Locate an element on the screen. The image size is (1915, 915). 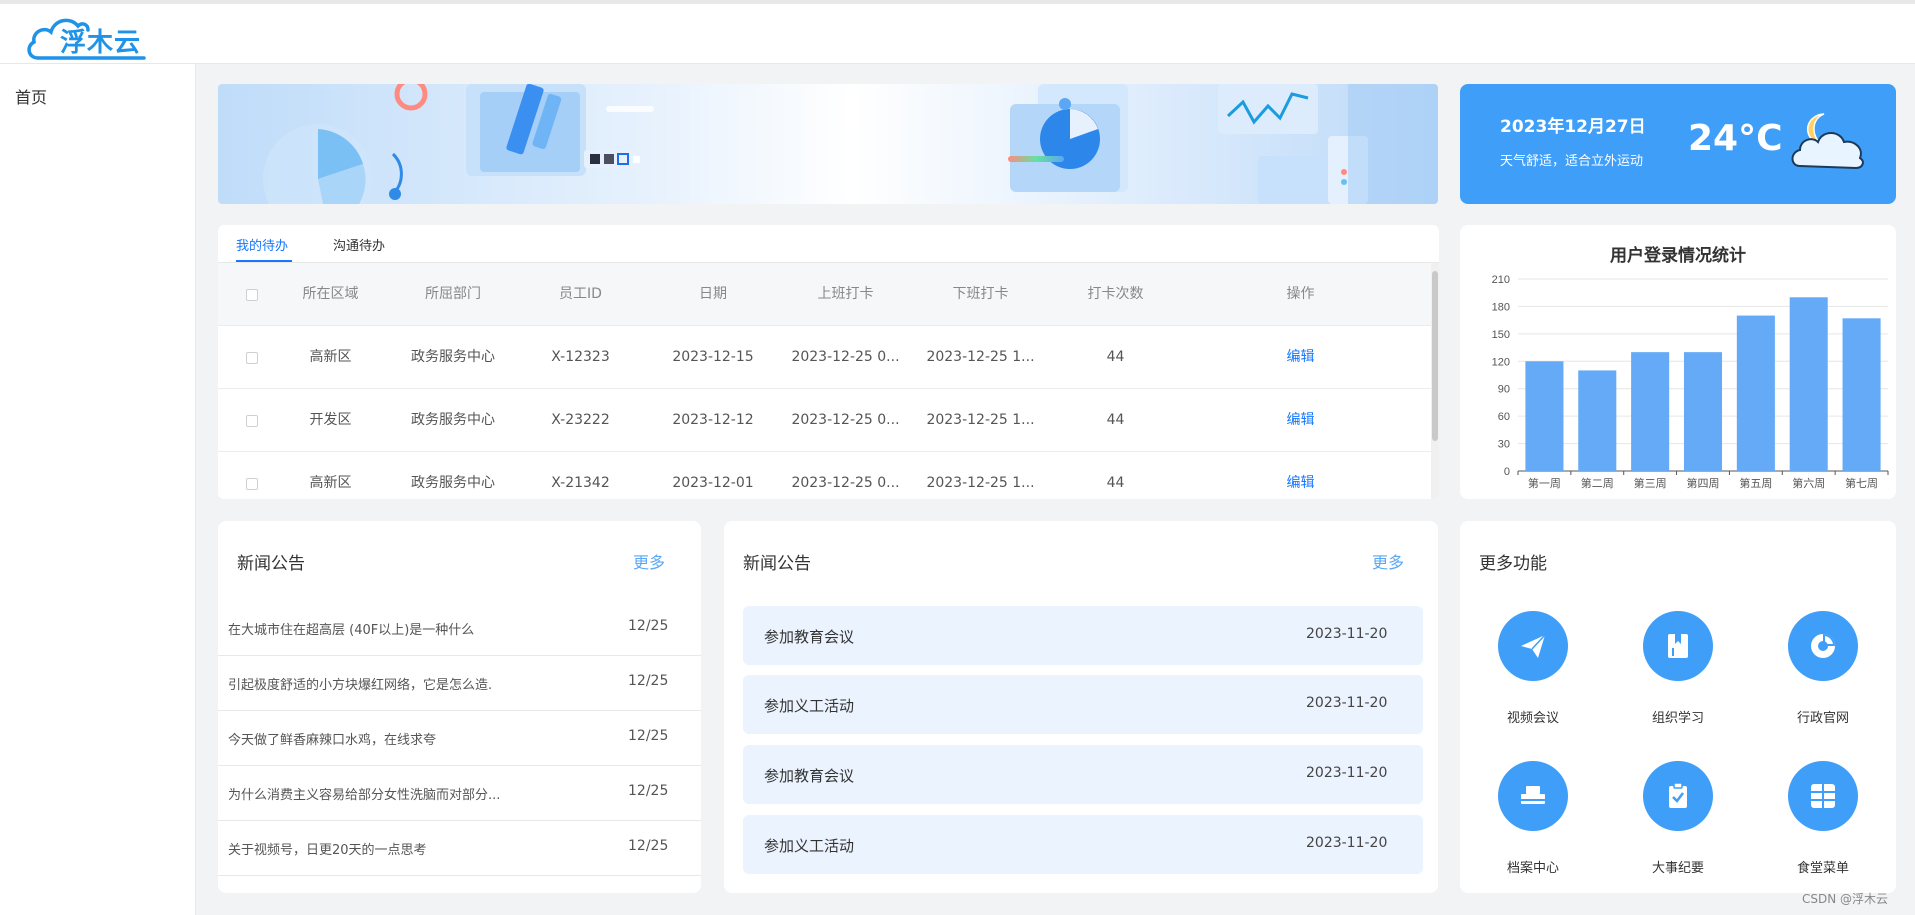
scrollbar-thumb is located at coordinates (1435, 356).